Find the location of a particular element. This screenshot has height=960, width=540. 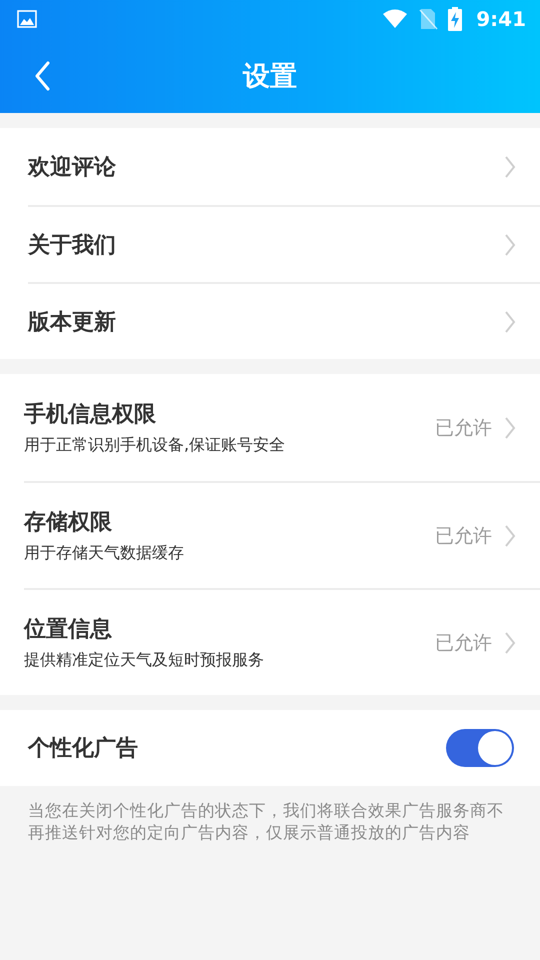

page-title: 设置 is located at coordinates (270, 77).